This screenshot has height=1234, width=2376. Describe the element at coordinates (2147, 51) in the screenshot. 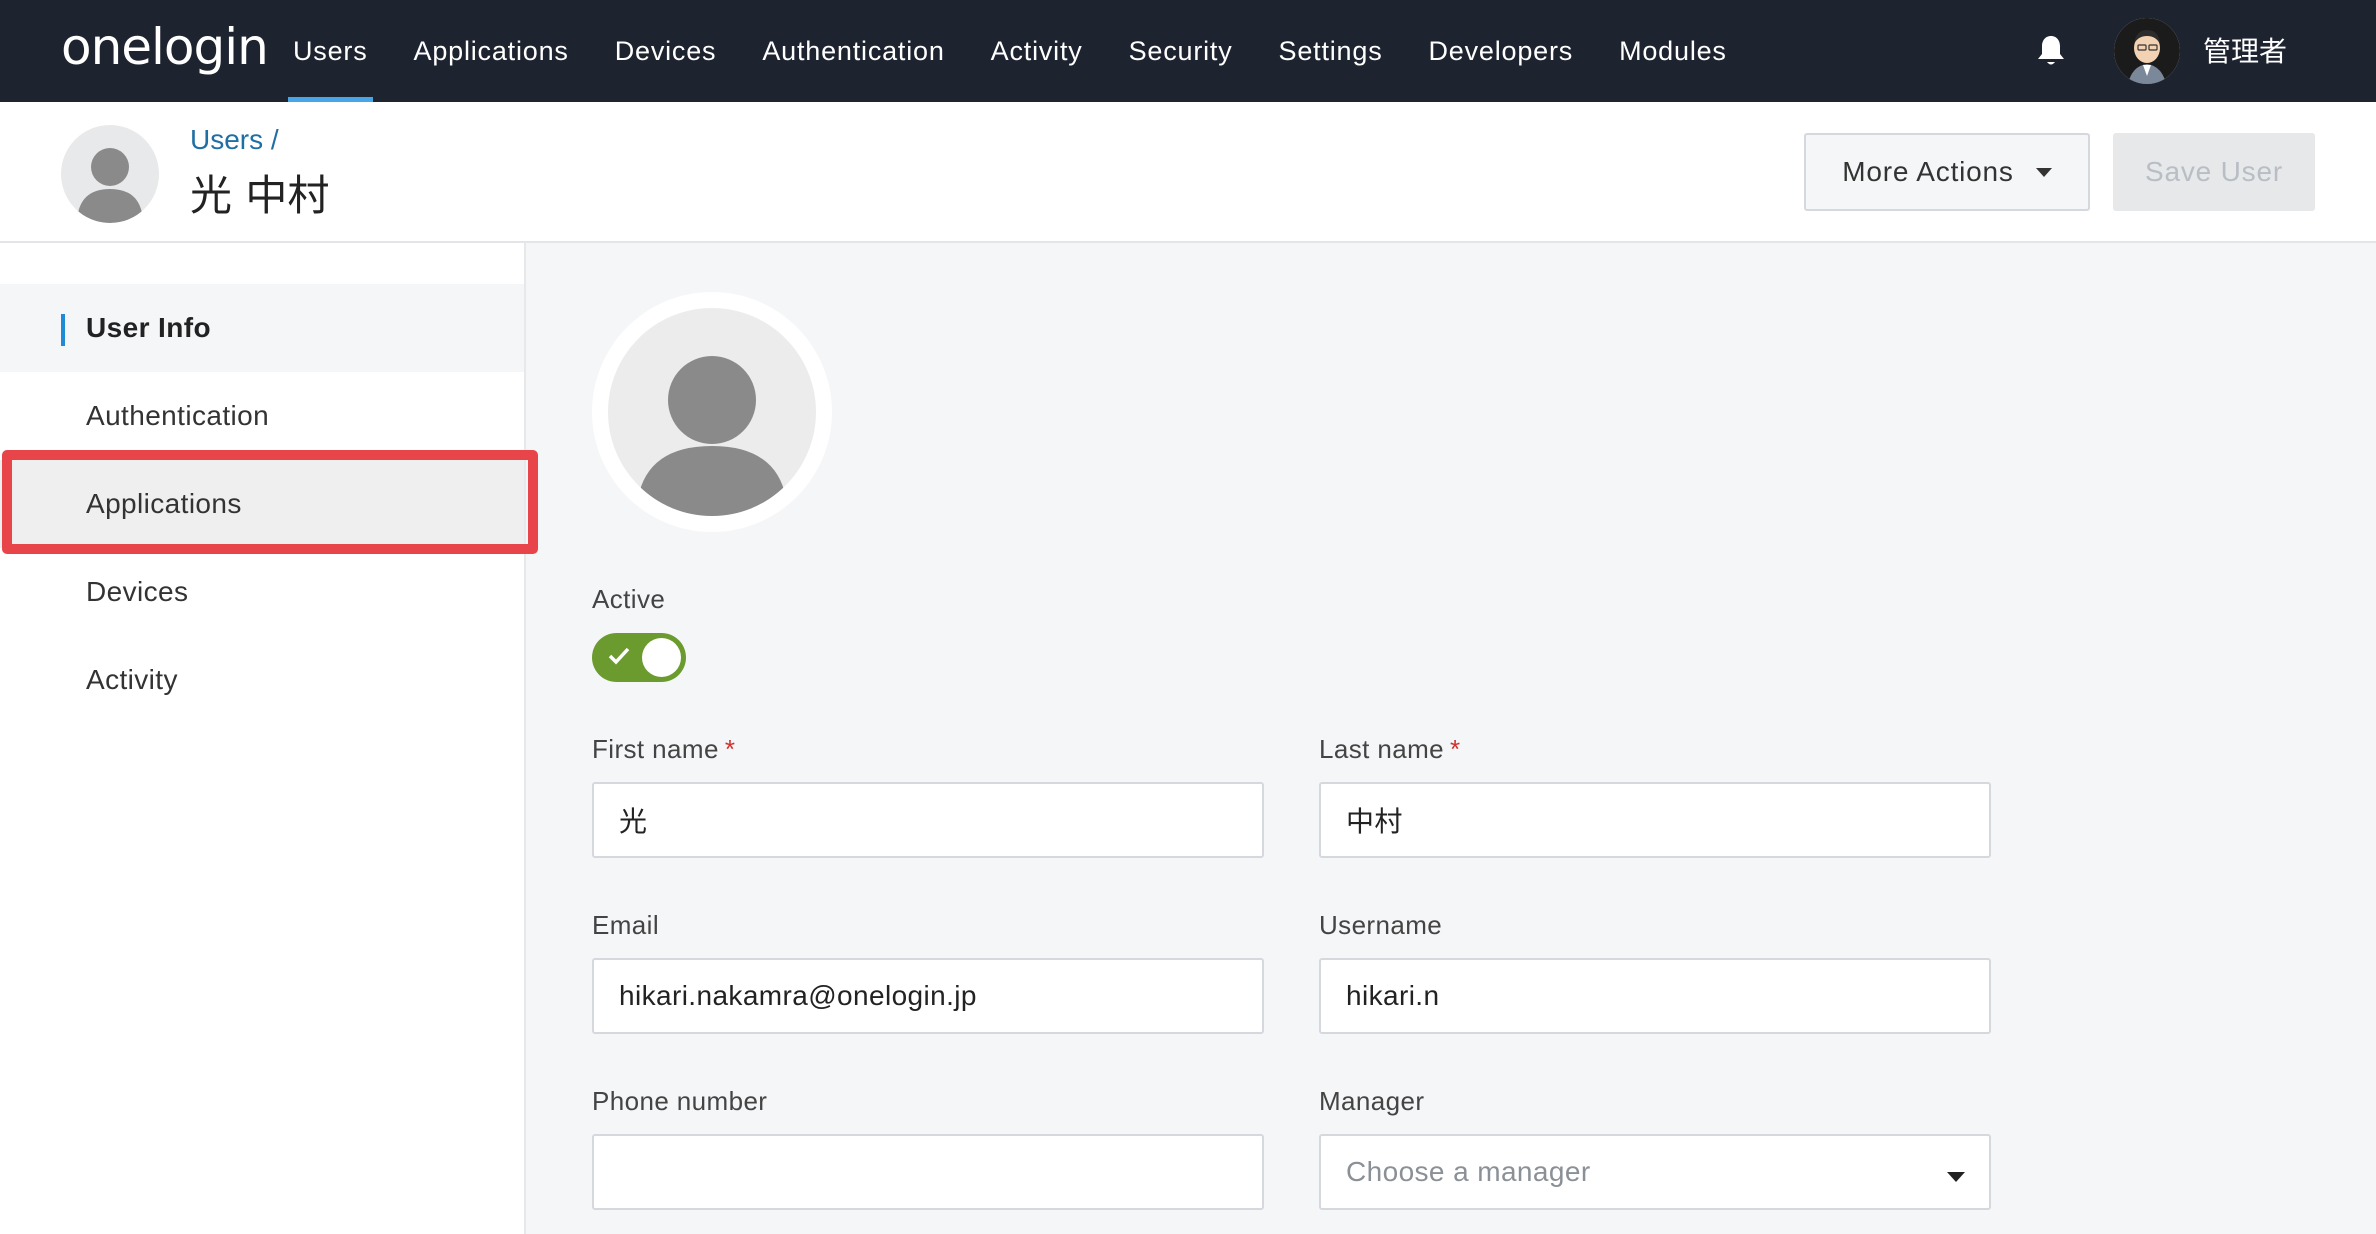

I see `user-avatar` at that location.